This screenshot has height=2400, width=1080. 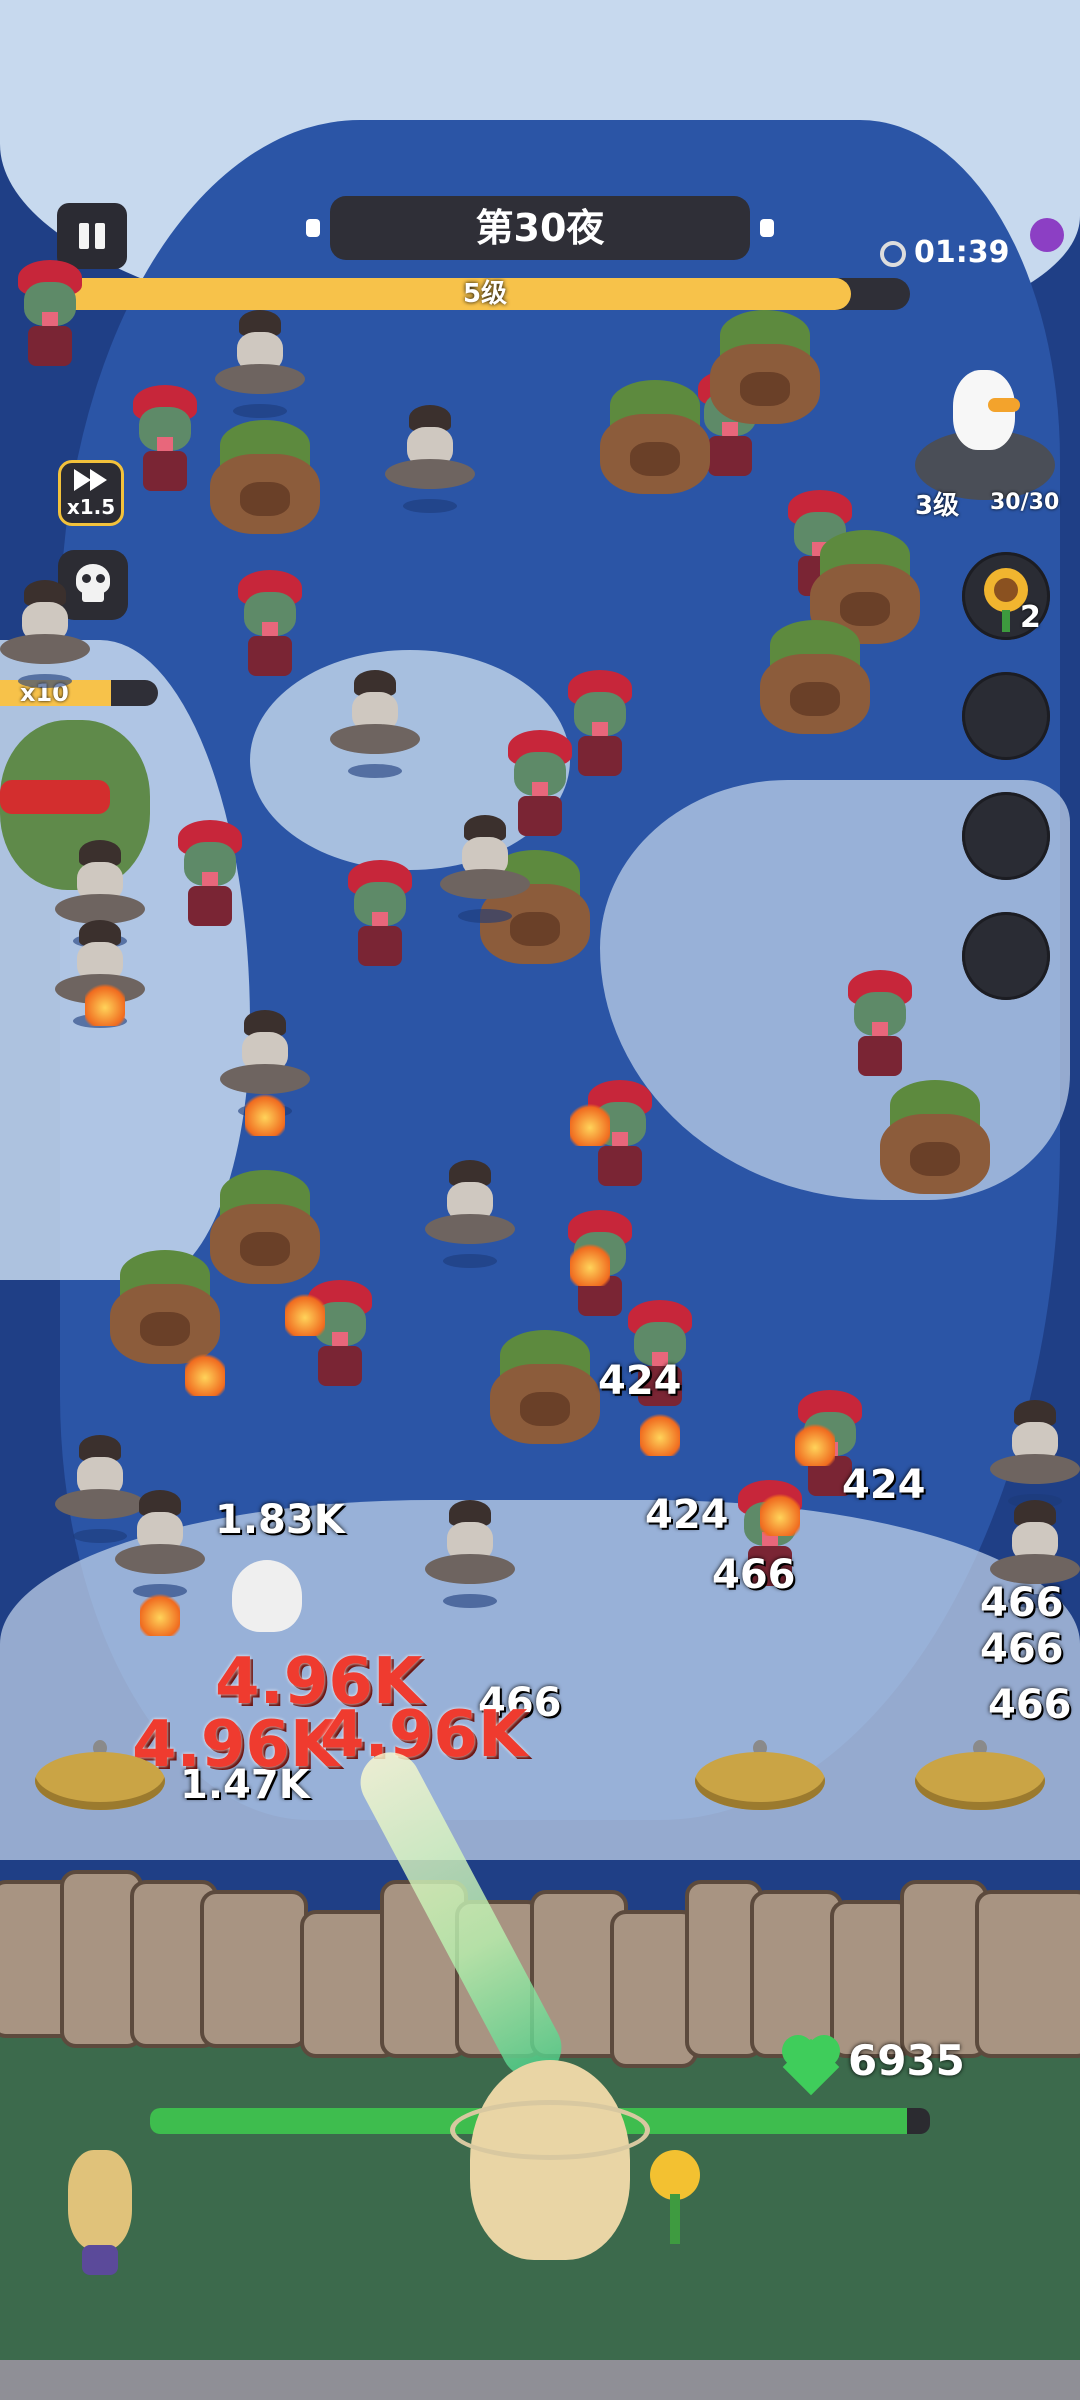 What do you see at coordinates (267, 1596) in the screenshot?
I see `floating-skull-icon` at bounding box center [267, 1596].